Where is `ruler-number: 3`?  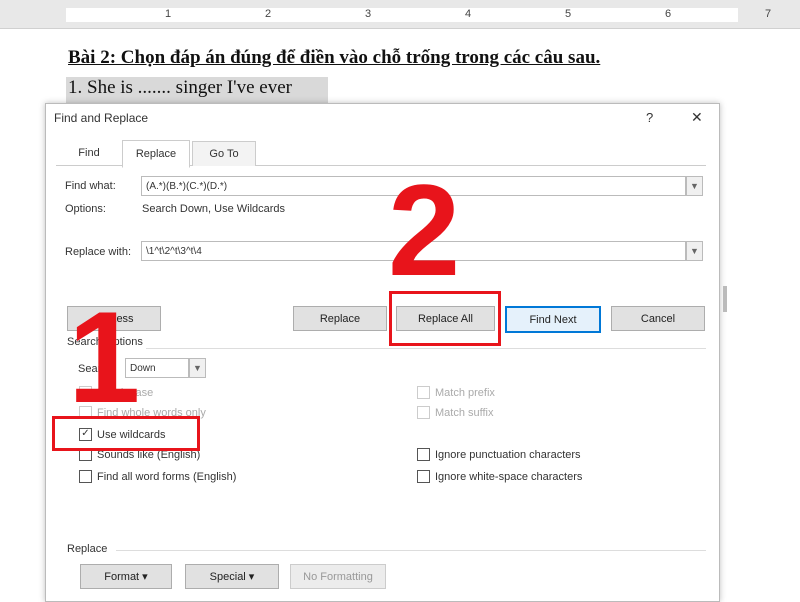
ruler-number: 3 is located at coordinates (368, 14).